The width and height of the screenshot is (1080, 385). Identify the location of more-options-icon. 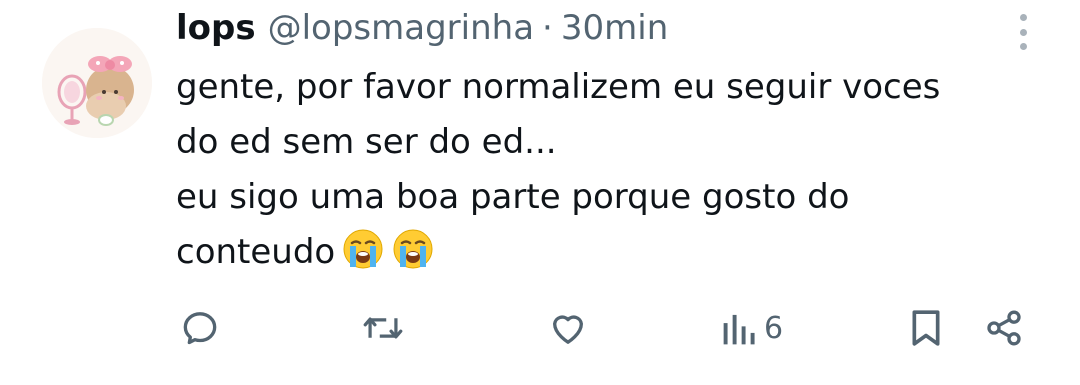
(1023, 32).